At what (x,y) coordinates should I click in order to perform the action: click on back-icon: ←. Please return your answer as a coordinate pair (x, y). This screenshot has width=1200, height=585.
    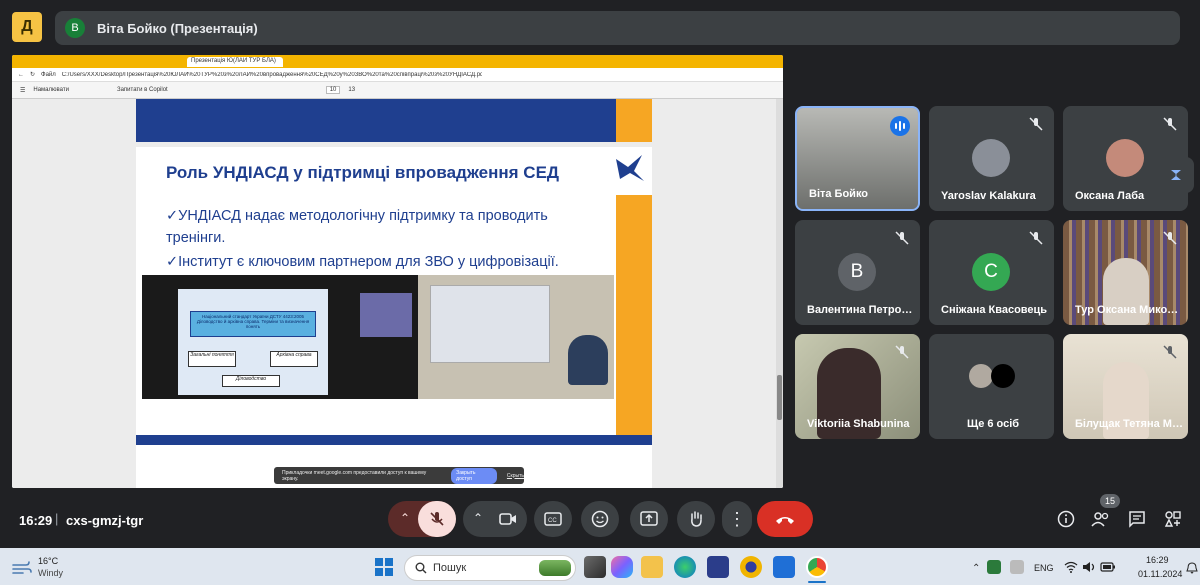
    Looking at the image, I should click on (21, 75).